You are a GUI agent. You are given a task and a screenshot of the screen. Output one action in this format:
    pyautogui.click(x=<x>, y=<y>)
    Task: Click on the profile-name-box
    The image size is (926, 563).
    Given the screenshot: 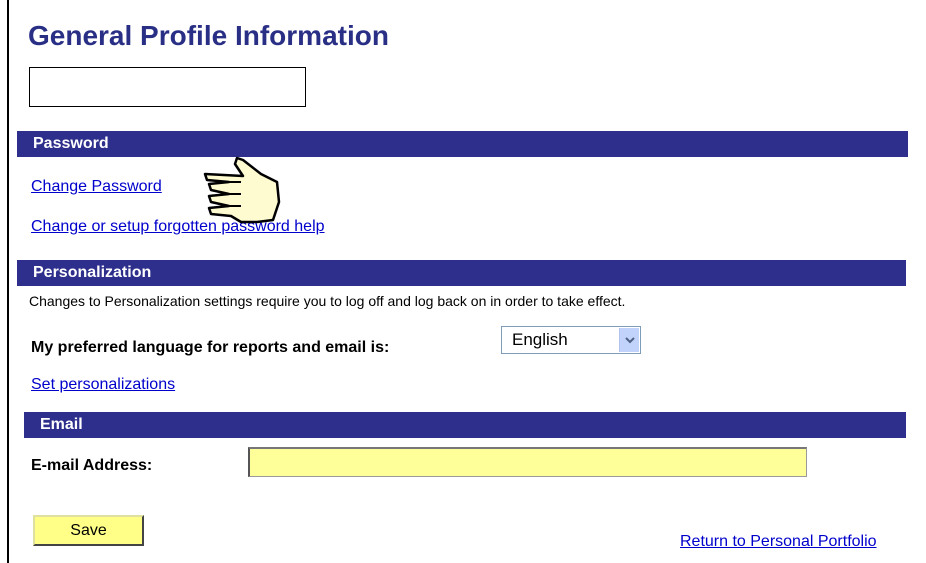 What is the action you would take?
    pyautogui.click(x=167, y=87)
    